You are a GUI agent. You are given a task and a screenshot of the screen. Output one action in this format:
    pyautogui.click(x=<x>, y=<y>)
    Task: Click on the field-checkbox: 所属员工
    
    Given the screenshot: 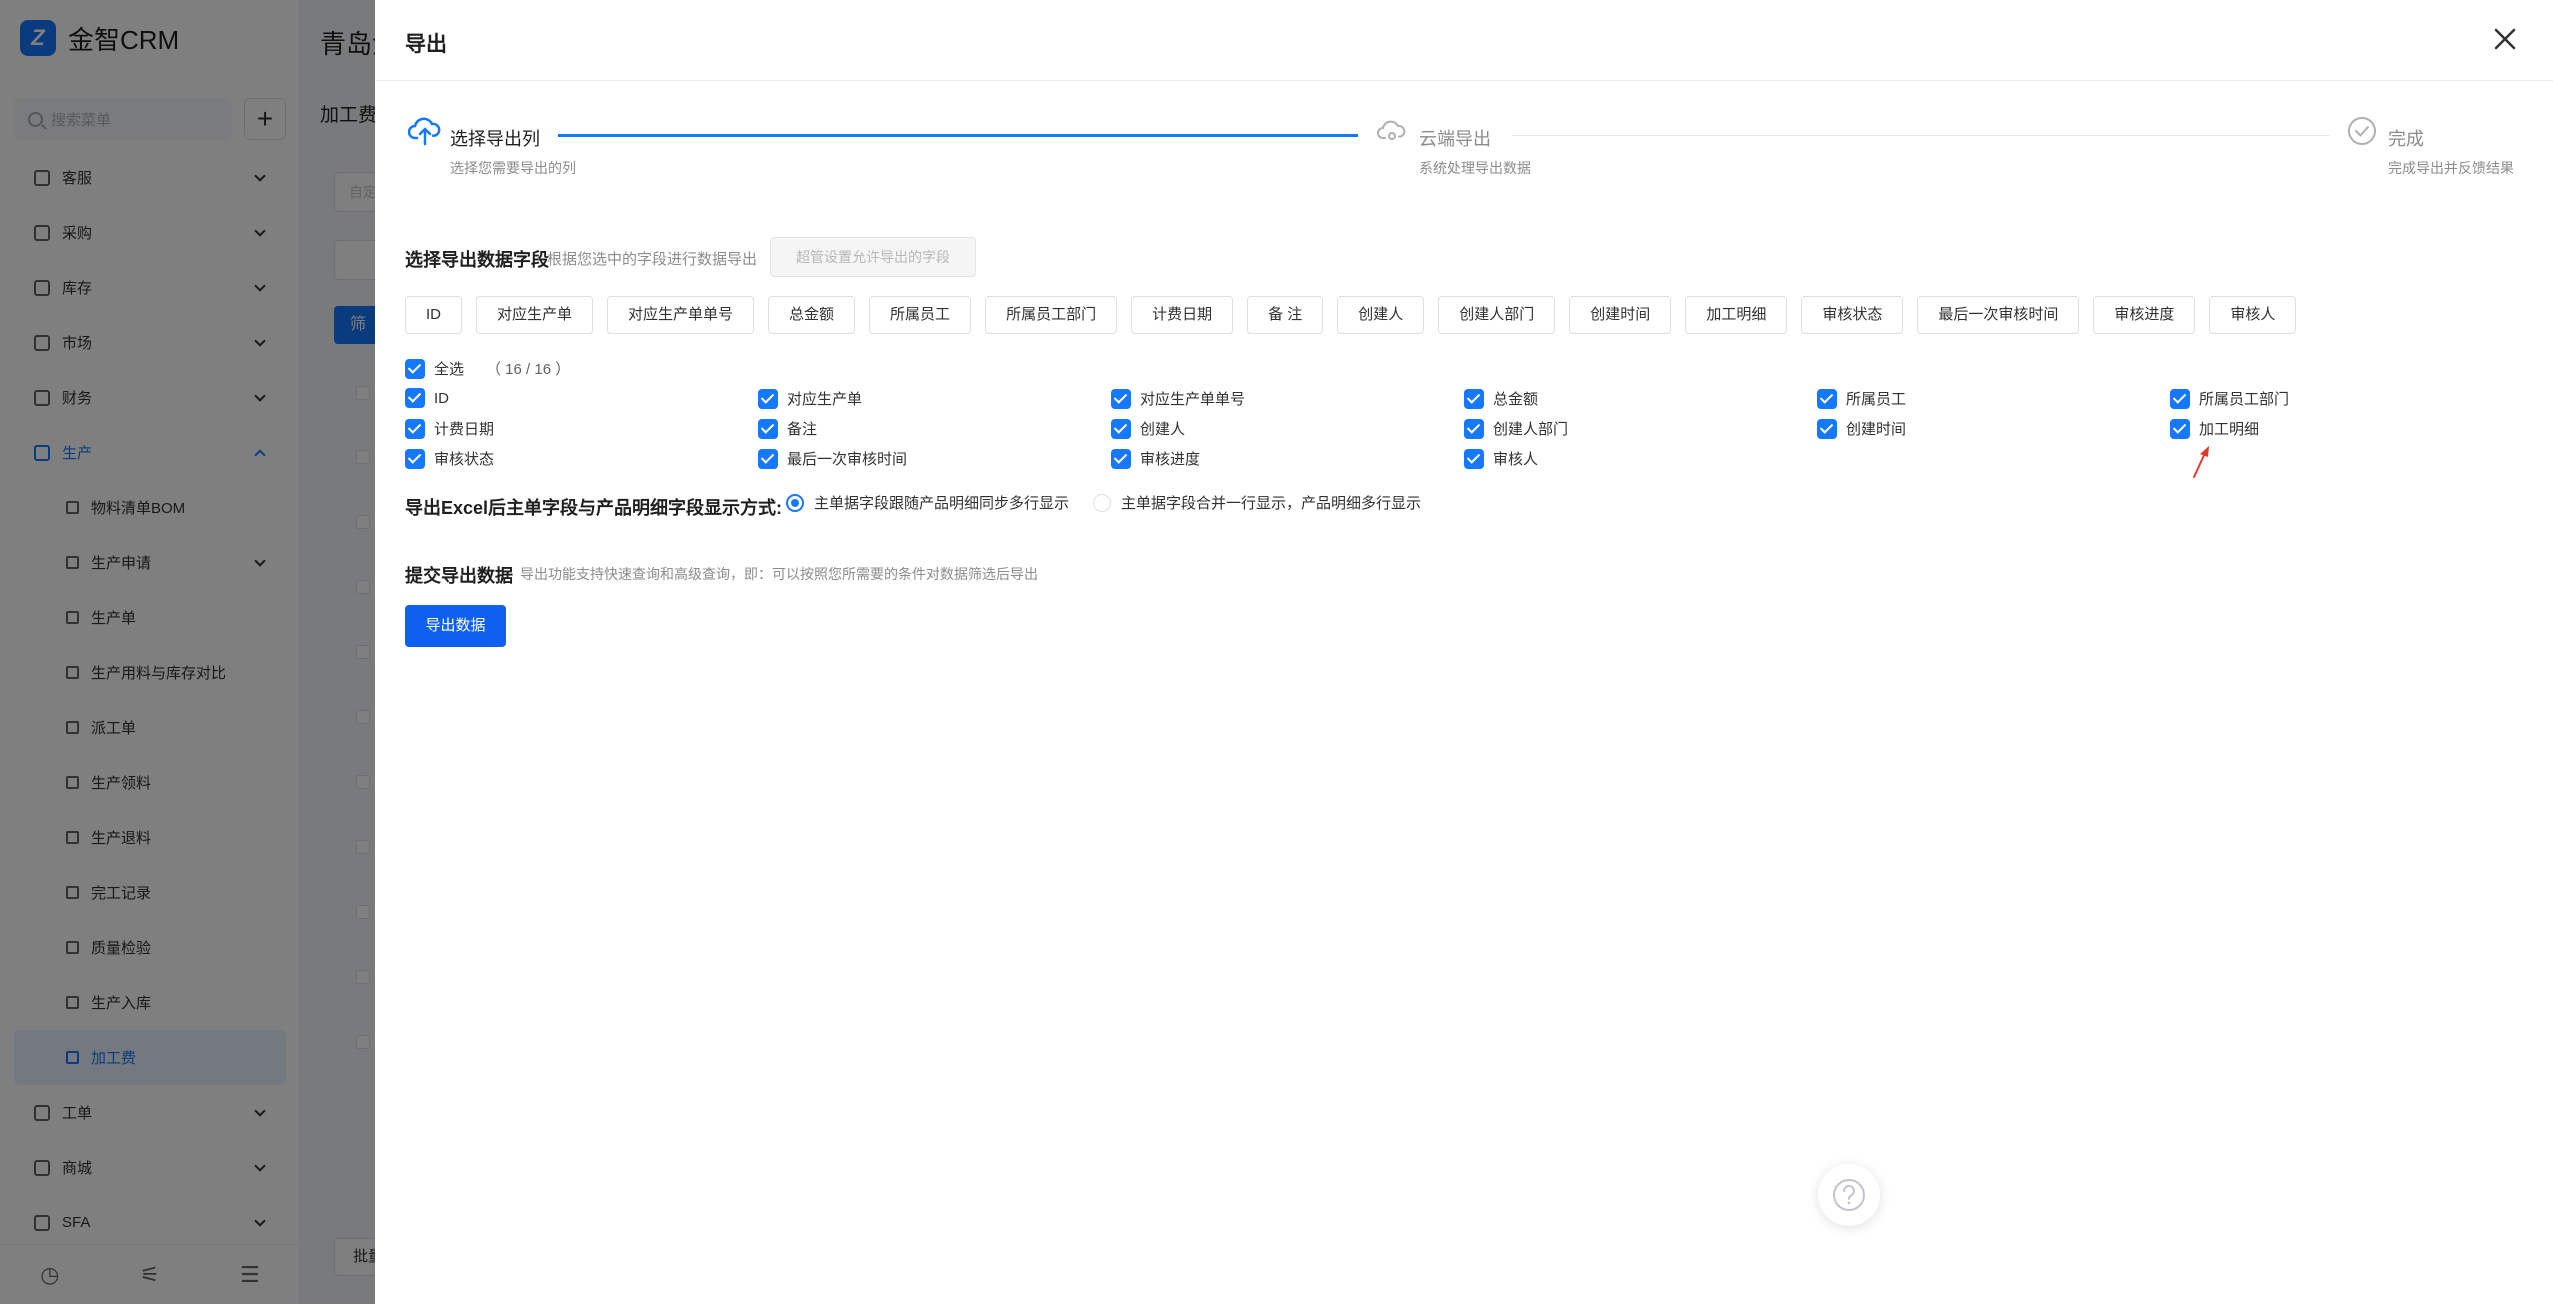 What is the action you would take?
    pyautogui.click(x=1861, y=398)
    